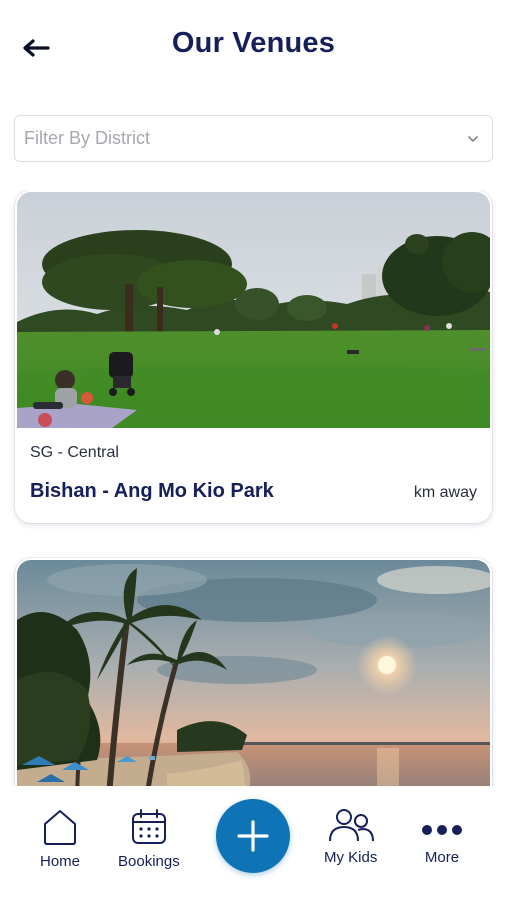 The width and height of the screenshot is (507, 900). Describe the element at coordinates (253, 138) in the screenshot. I see `district-filter-select: Filter By District` at that location.